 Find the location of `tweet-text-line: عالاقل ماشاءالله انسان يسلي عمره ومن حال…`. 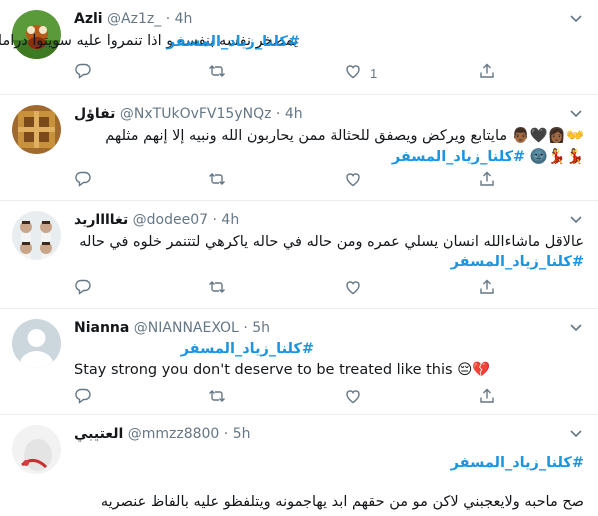

tweet-text-line: عالاقل ماشاءالله انسان يسلي عمره ومن حال… is located at coordinates (331, 242).